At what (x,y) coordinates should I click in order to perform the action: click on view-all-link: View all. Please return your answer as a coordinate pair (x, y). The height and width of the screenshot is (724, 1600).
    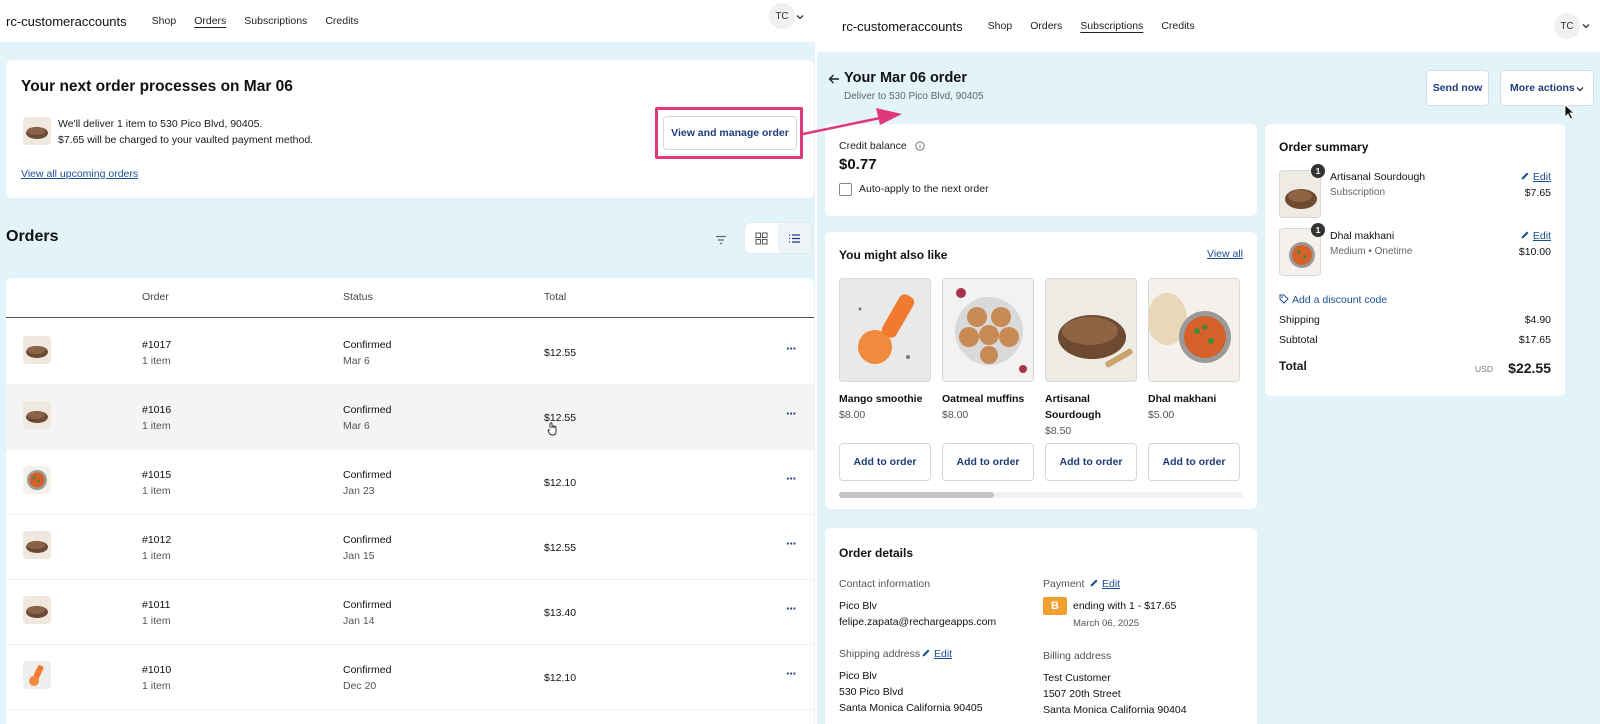
    Looking at the image, I should click on (1225, 254).